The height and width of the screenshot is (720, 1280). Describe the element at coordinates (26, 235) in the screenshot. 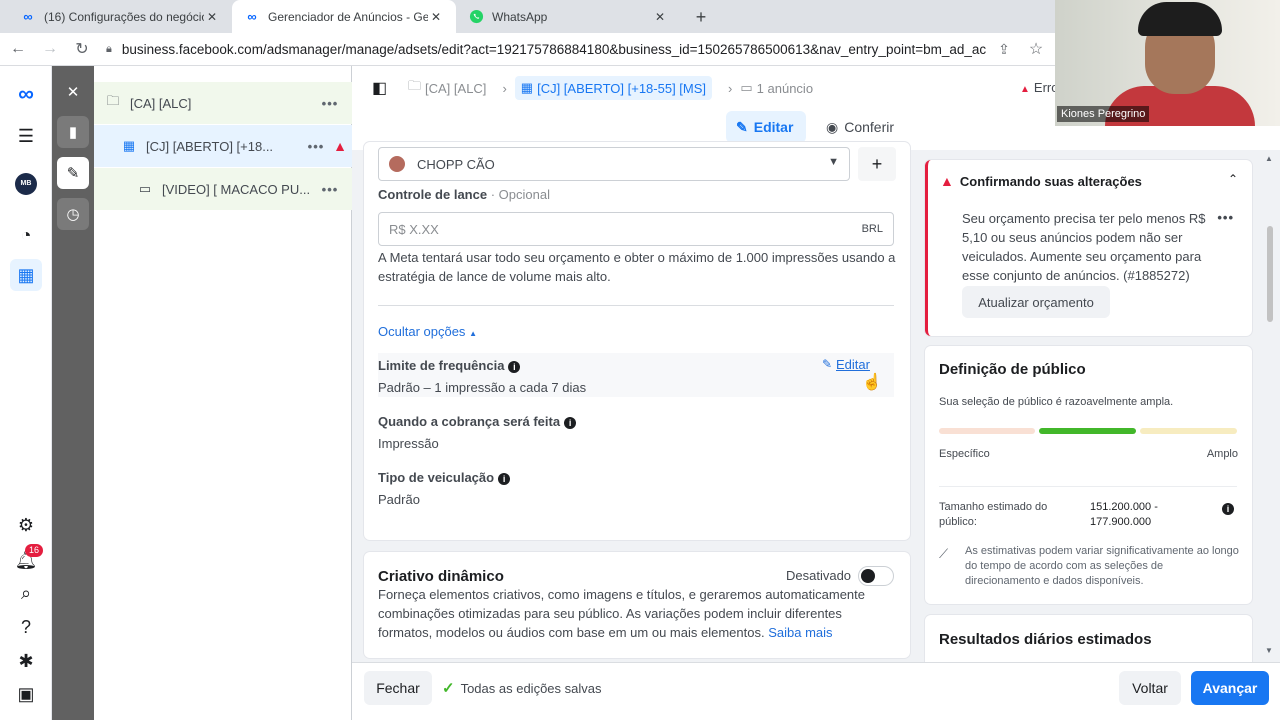

I see `dashboard-gauge-icon: ◔` at that location.